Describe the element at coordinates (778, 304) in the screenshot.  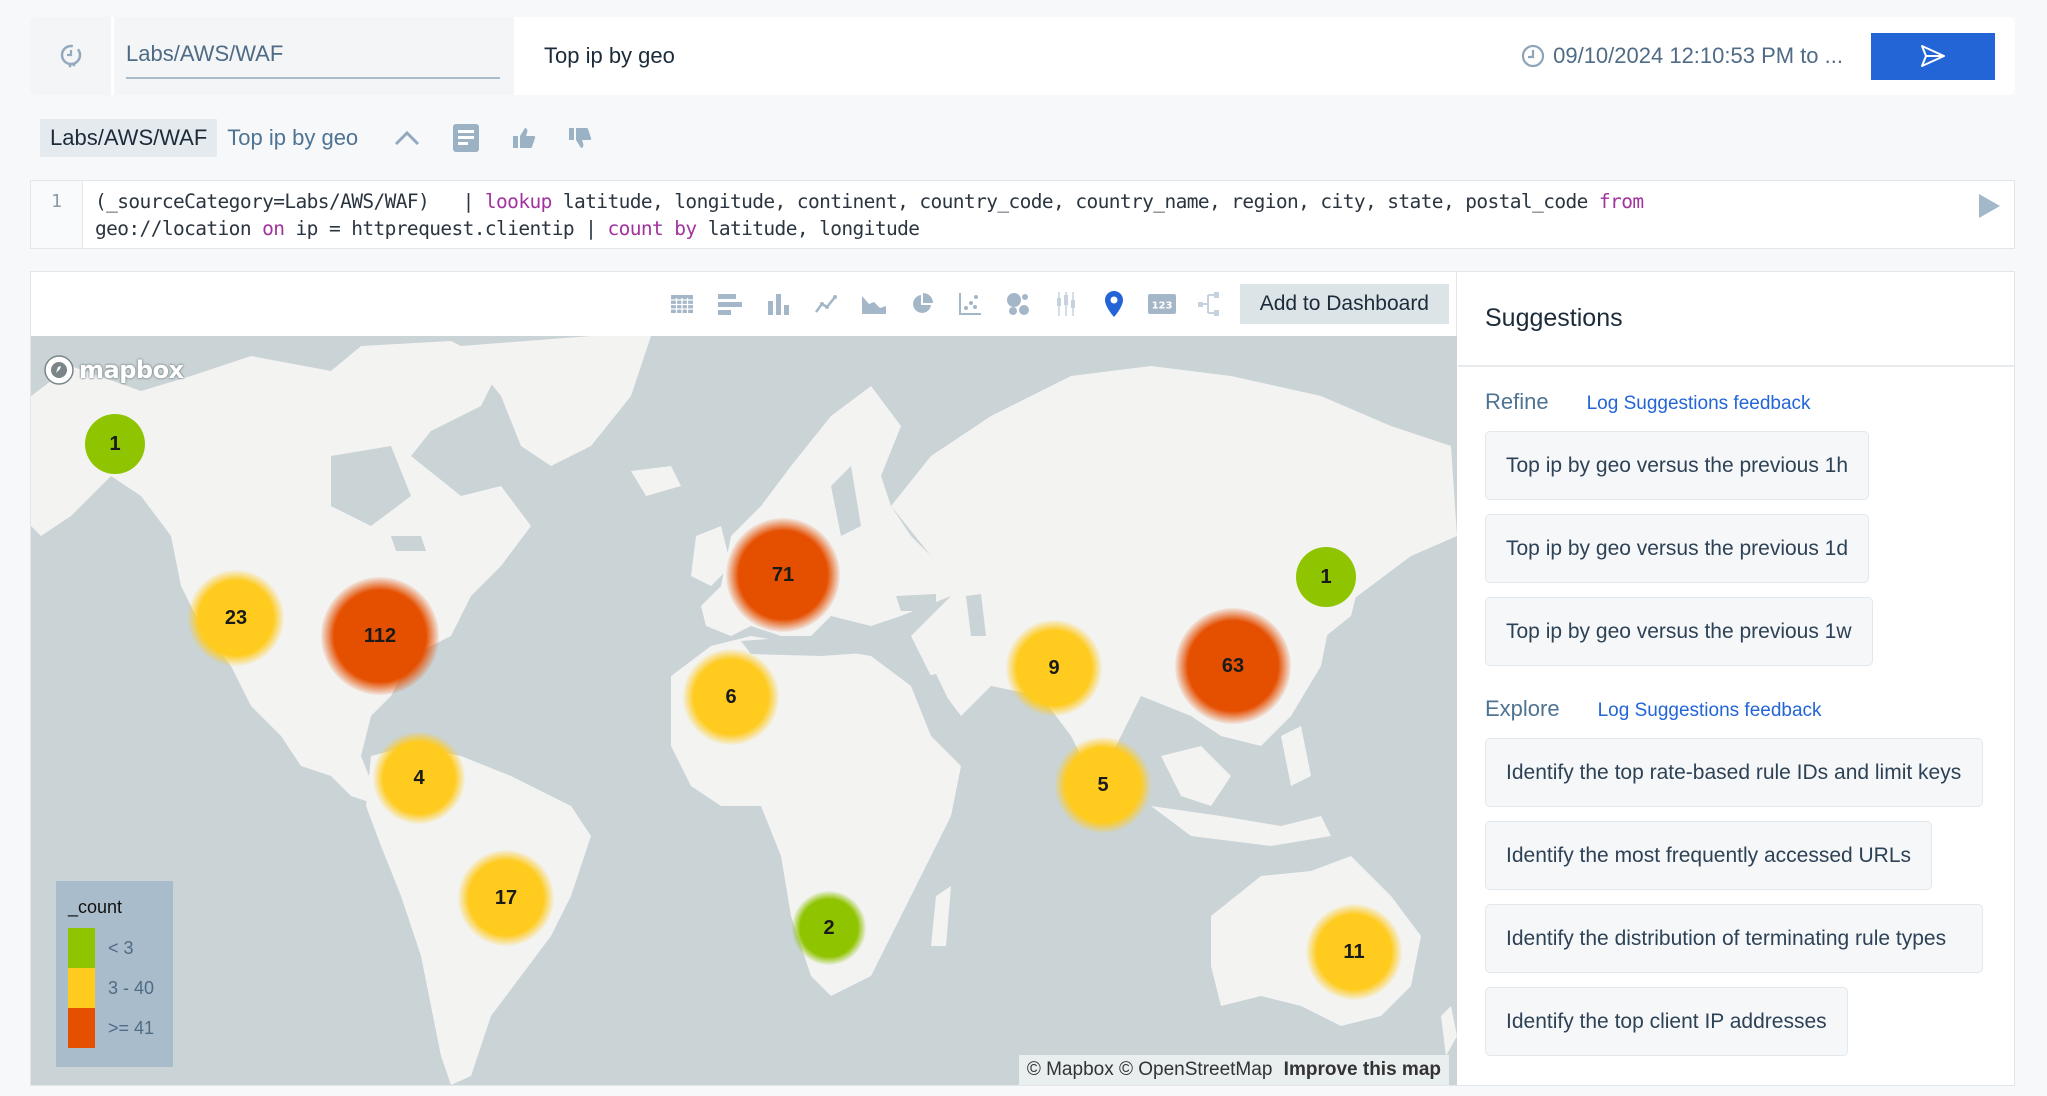
I see `column-chart-icon` at that location.